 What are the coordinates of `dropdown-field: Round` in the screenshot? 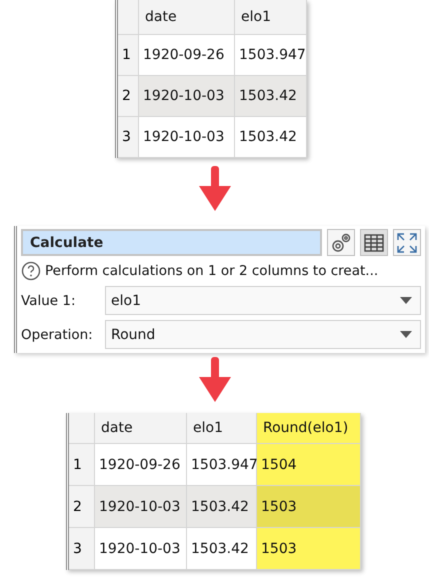 It's located at (263, 334).